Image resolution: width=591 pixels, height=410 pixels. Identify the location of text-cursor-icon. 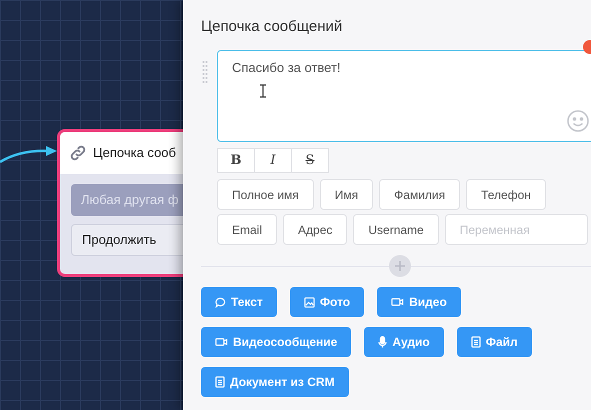
(263, 91).